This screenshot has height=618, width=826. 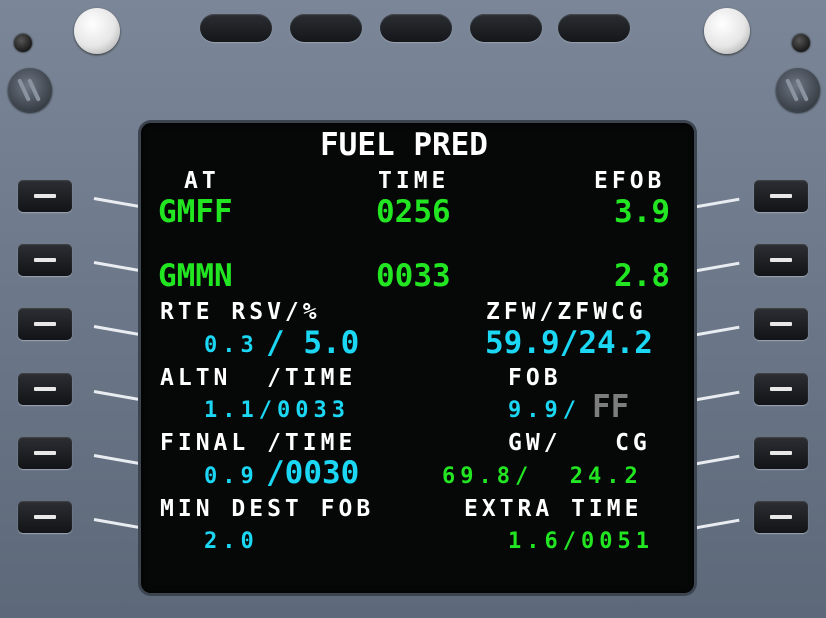 I want to click on min-dest-fob-value: 2.0, so click(x=231, y=542).